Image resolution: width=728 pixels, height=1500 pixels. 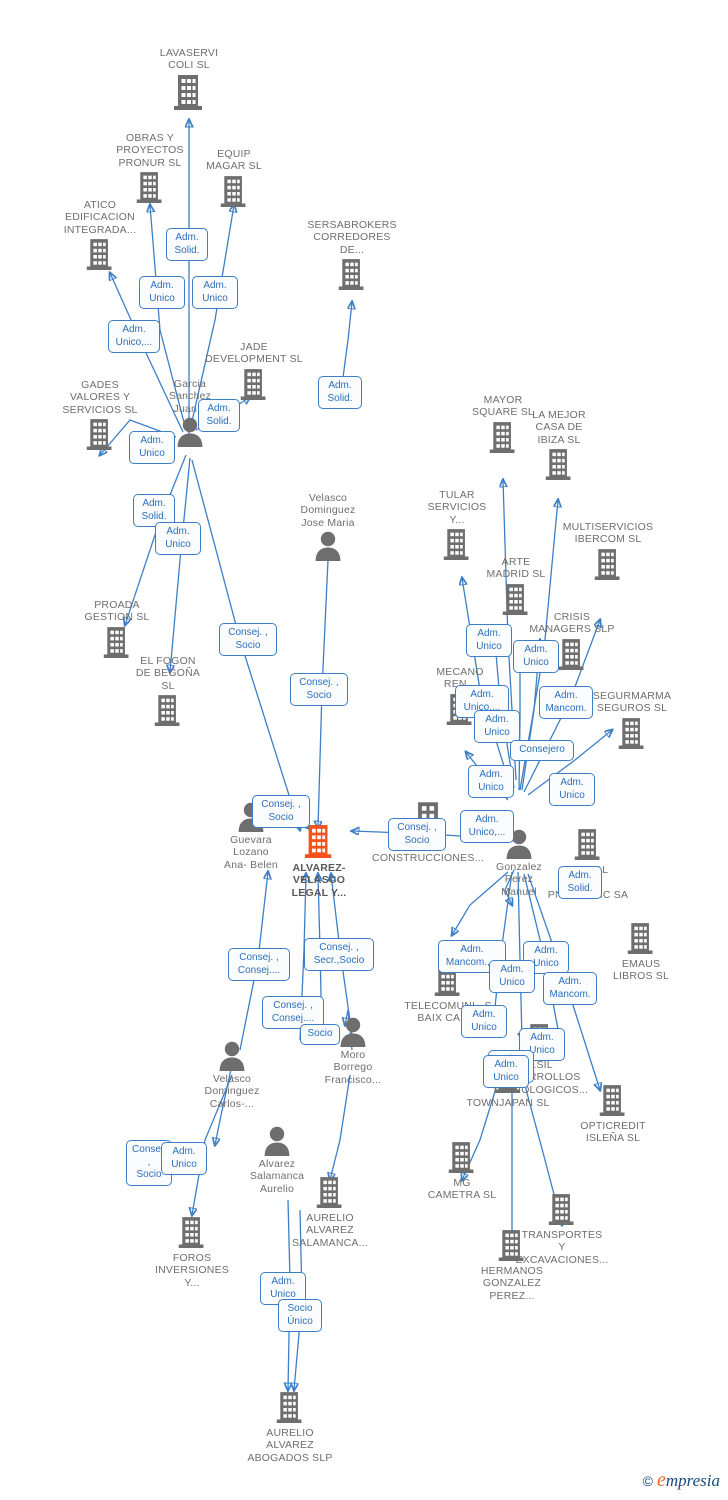 I want to click on brand-name: empresia, so click(x=688, y=1480).